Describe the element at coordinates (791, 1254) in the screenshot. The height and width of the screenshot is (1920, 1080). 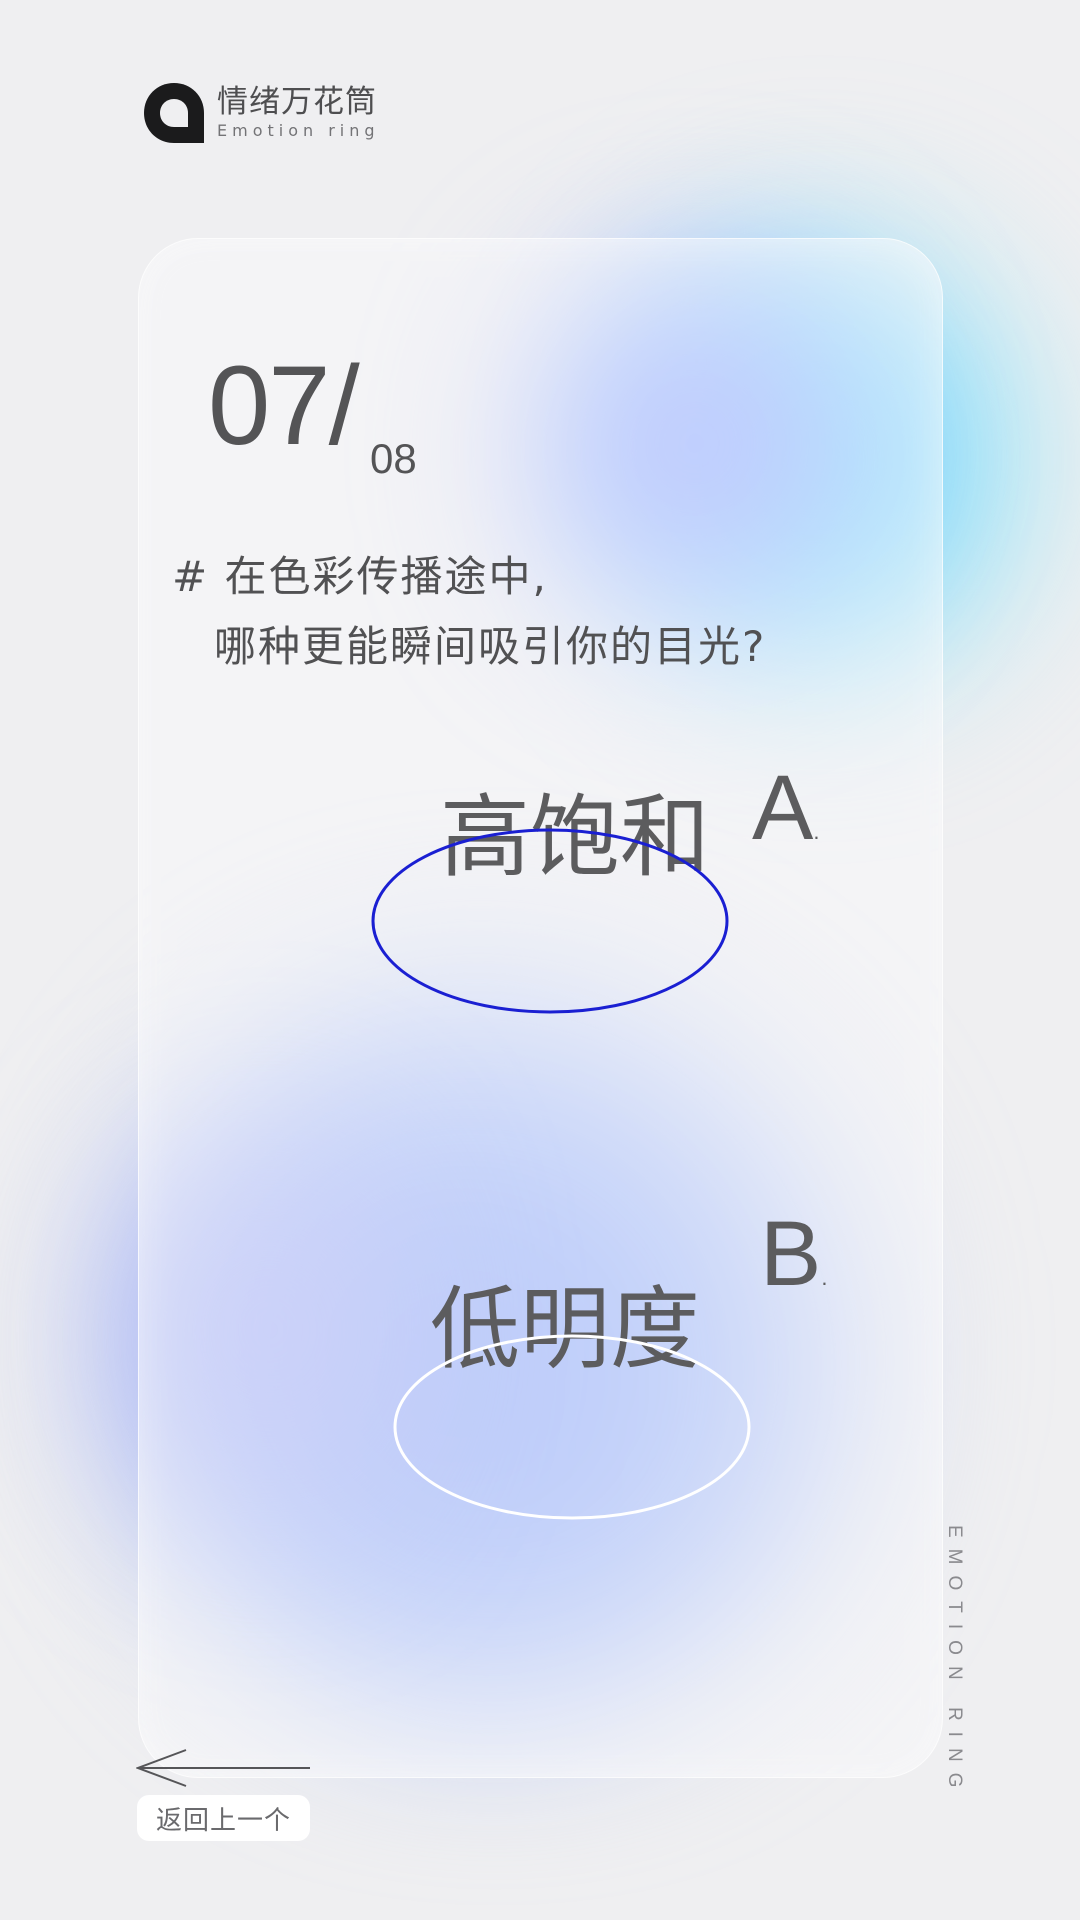
I see `option-b-letter-text: B` at that location.